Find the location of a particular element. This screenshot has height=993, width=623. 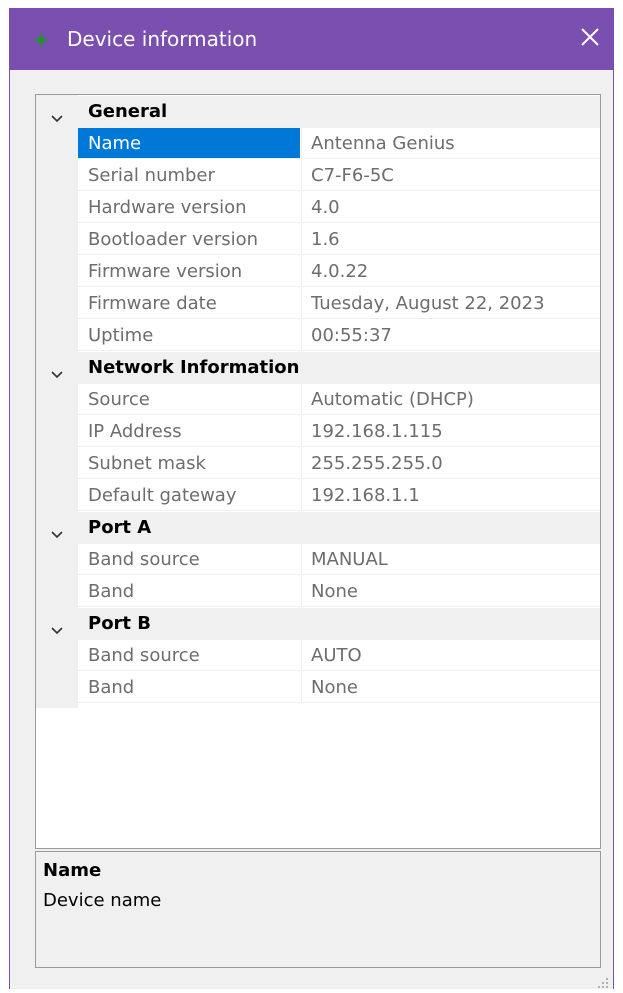

property-row: Default gateway 192.168.1.1 is located at coordinates (318, 496).